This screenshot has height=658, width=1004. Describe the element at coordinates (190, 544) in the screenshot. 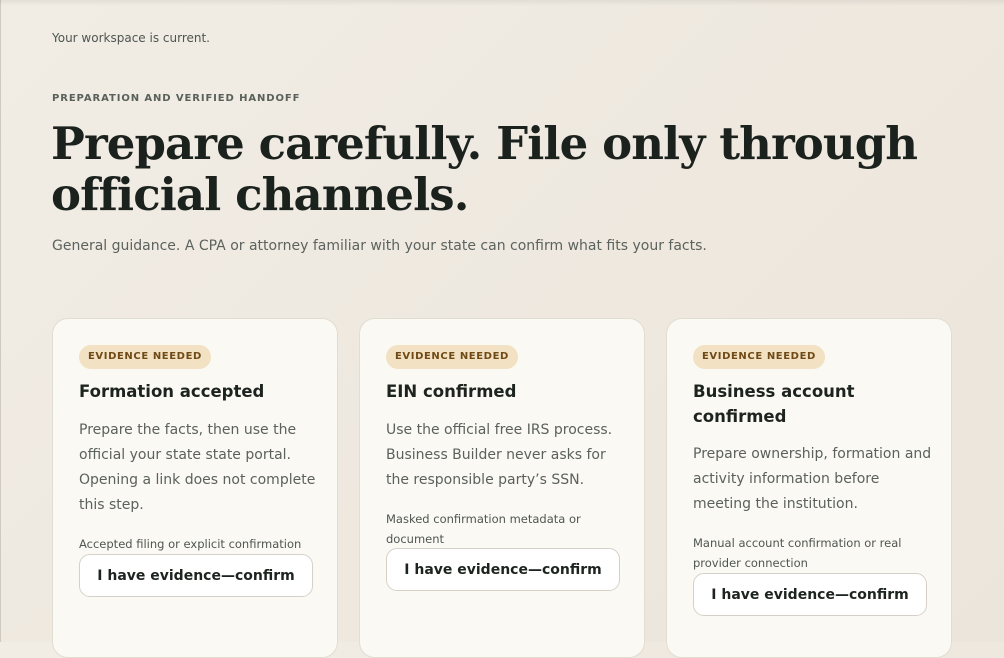

I see `card-evidence-requirement: Accepted filing or explicit confirmation` at that location.